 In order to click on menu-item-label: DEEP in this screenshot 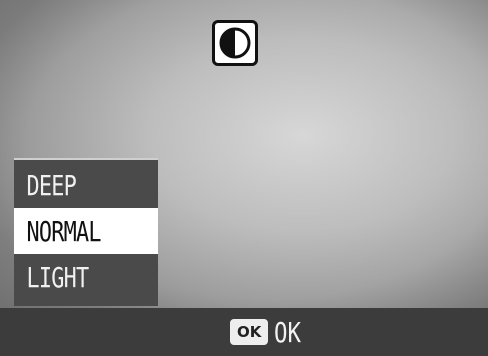, I will do `click(51, 185)`.